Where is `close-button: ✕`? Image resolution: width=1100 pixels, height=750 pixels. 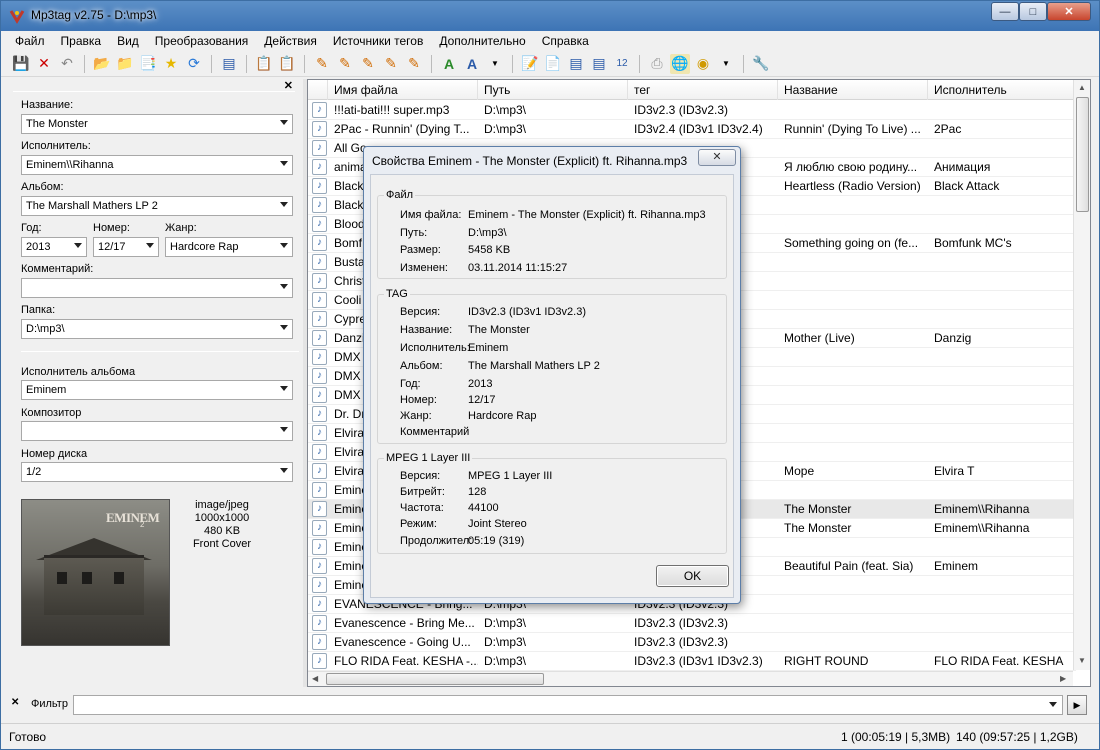
close-button: ✕ is located at coordinates (1069, 11).